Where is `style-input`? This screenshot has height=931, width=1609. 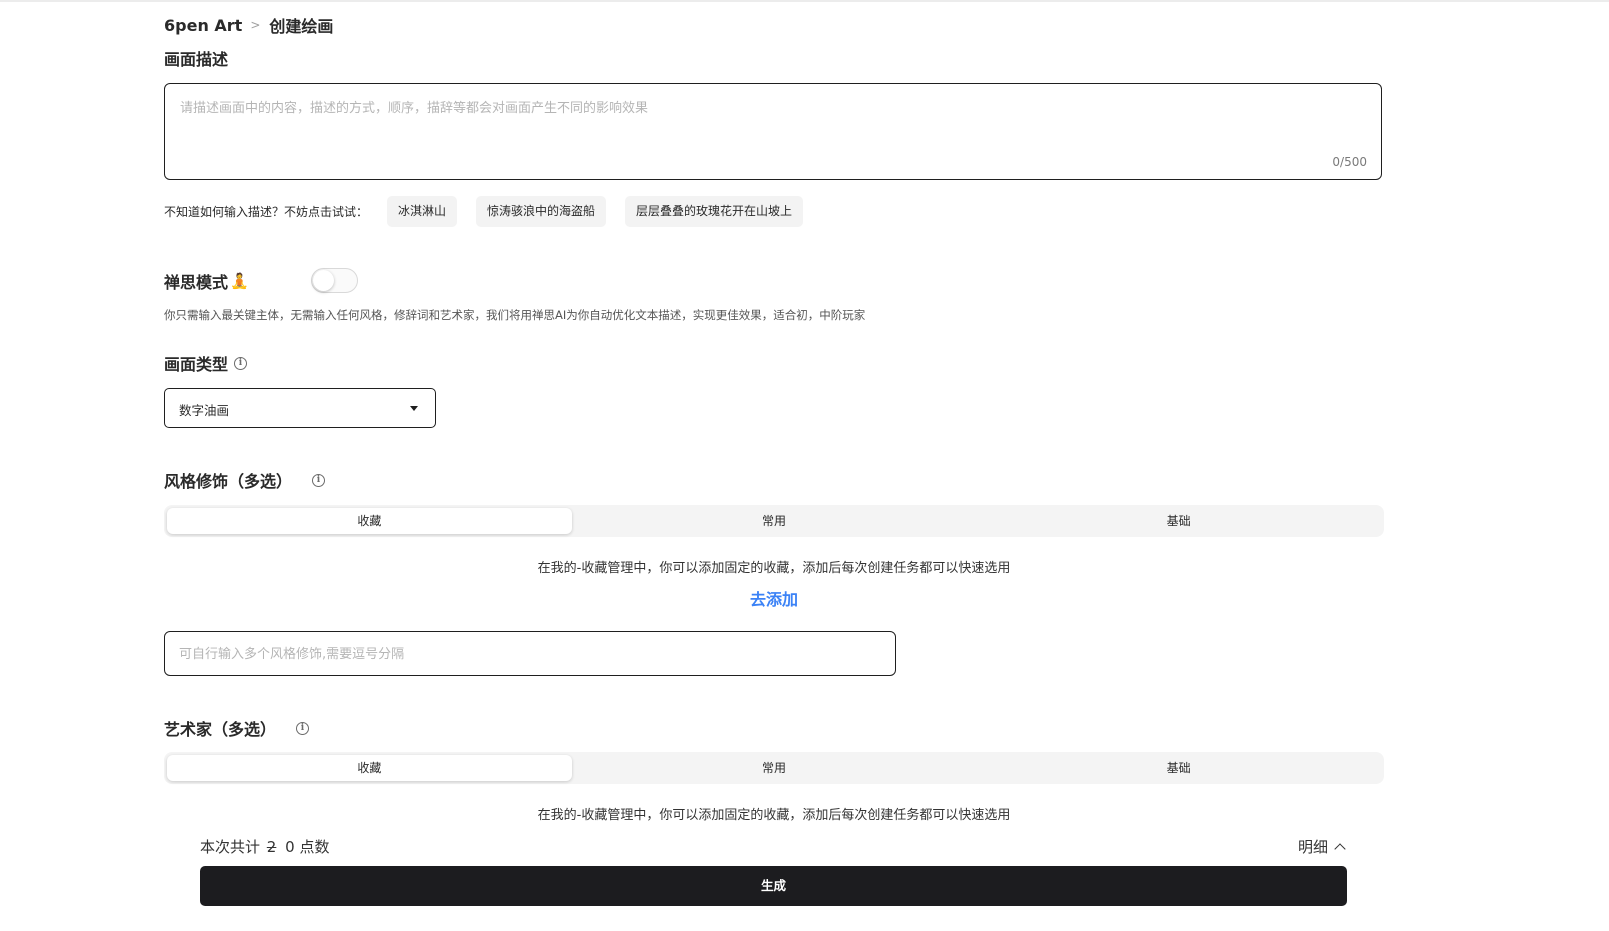
style-input is located at coordinates (529, 654).